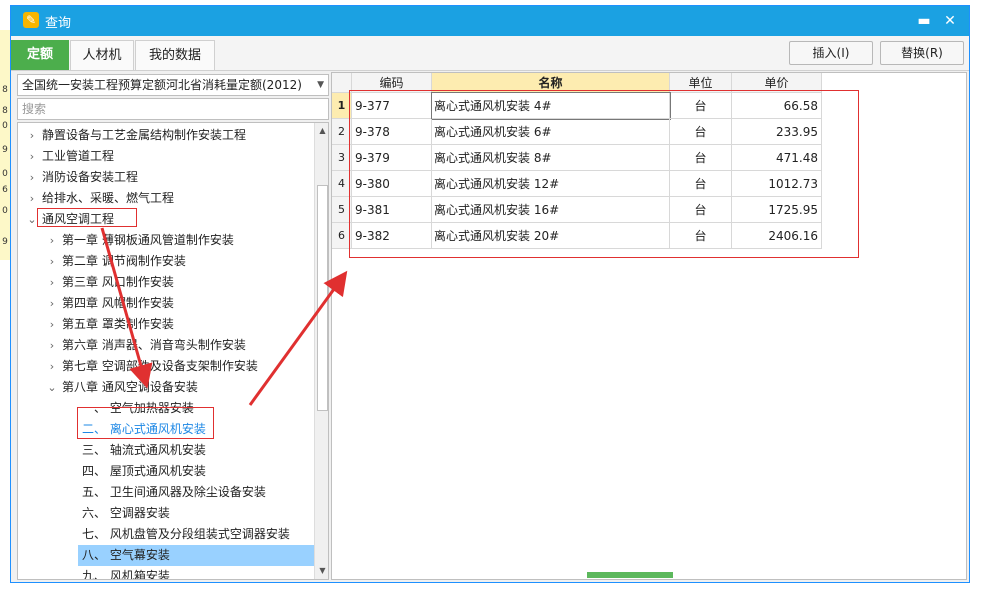 This screenshot has height=589, width=997. What do you see at coordinates (224, 316) in the screenshot?
I see `annotation-arrows` at bounding box center [224, 316].